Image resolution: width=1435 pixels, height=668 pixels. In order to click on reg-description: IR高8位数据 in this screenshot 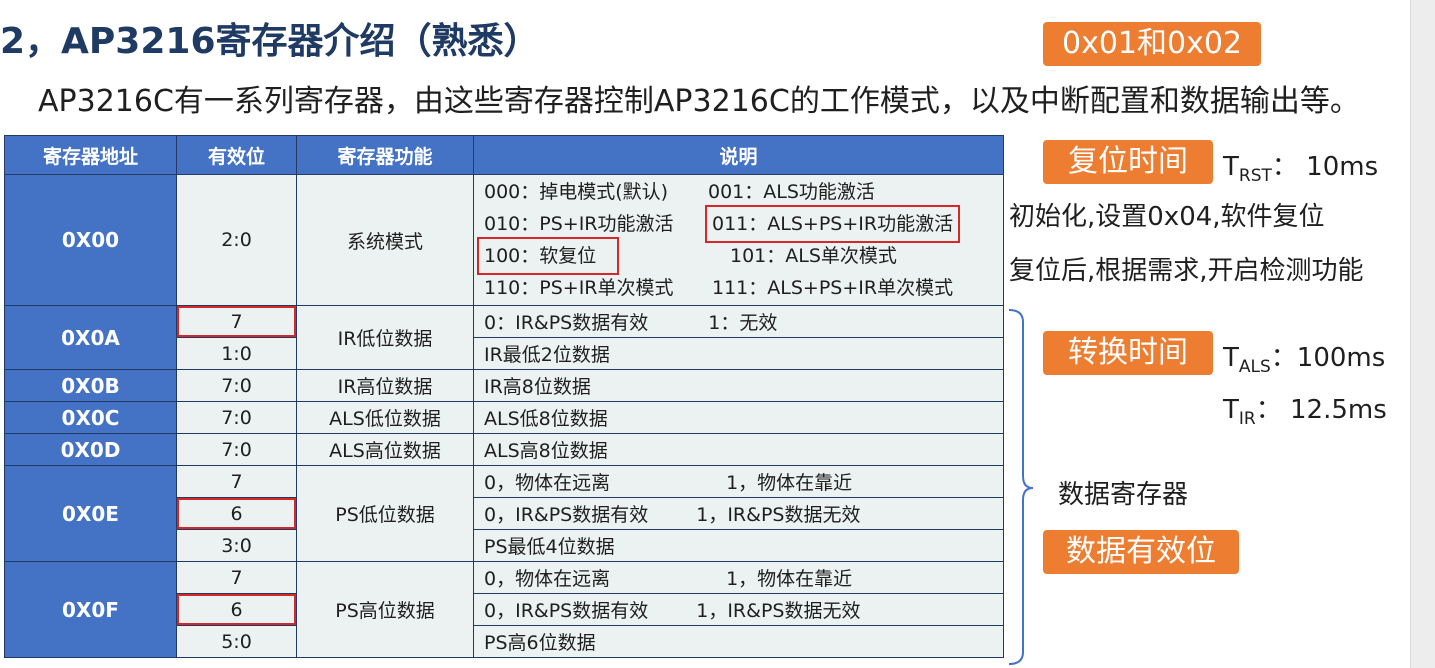, I will do `click(738, 385)`.